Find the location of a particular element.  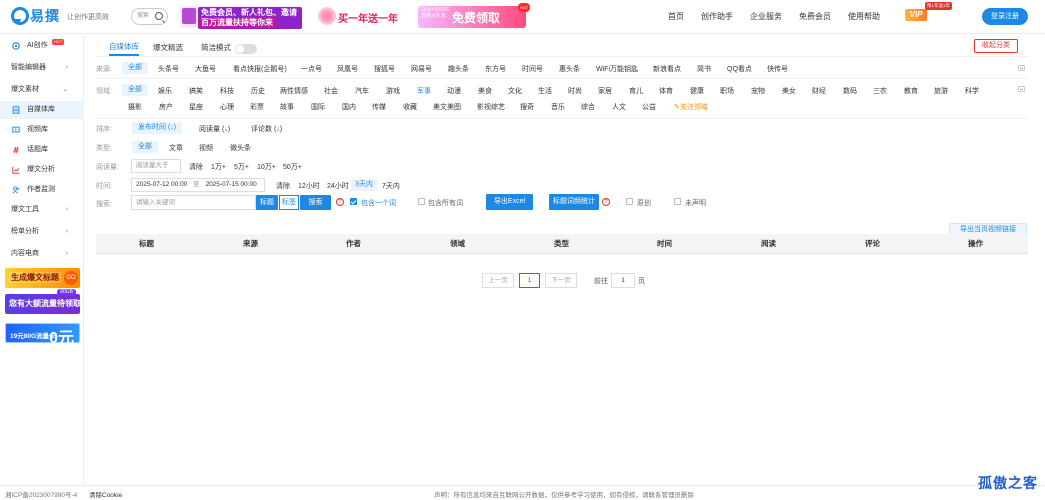

domain-option: 军事 is located at coordinates (424, 91).